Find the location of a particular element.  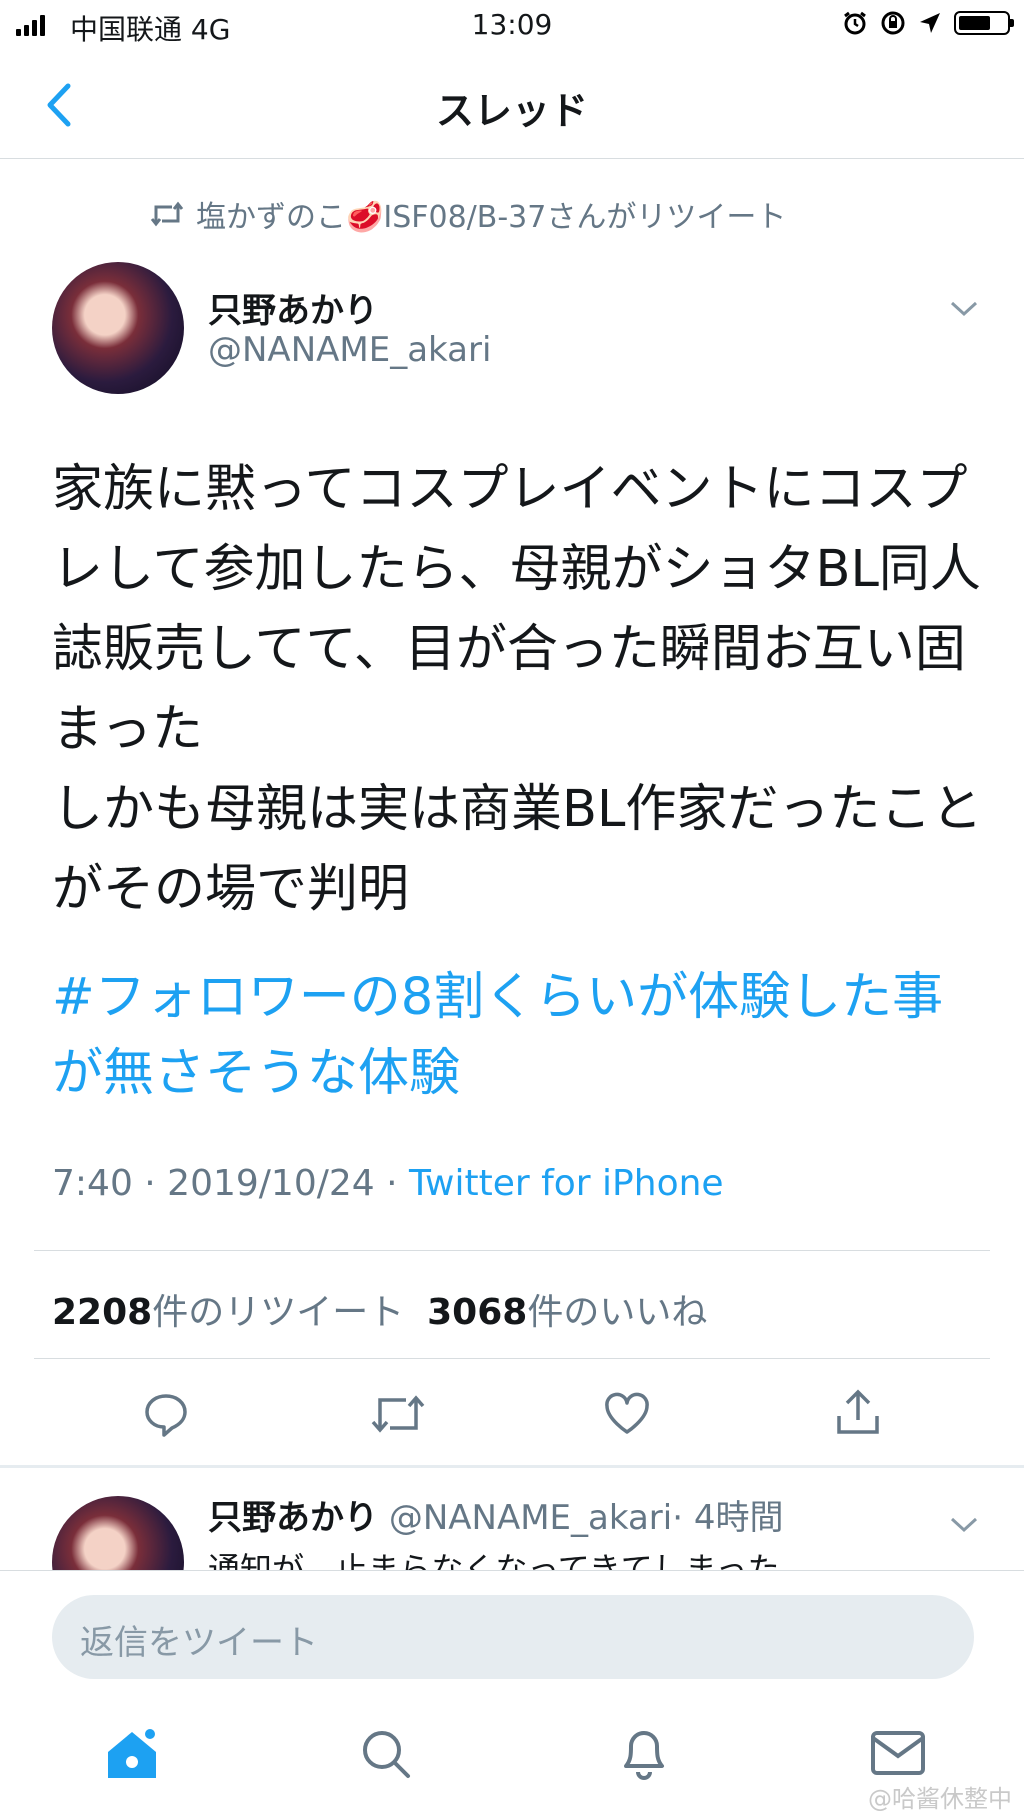

retweet-context-text: 塩かずのこ🥩ISF08/B-37さんがリツイート is located at coordinates (491, 217).